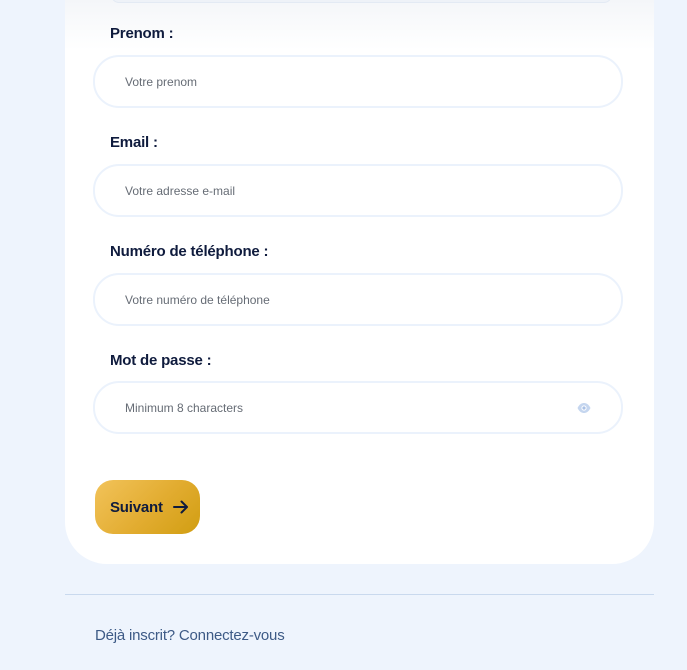 The image size is (687, 670). I want to click on phone-field-wrapper, so click(358, 299).